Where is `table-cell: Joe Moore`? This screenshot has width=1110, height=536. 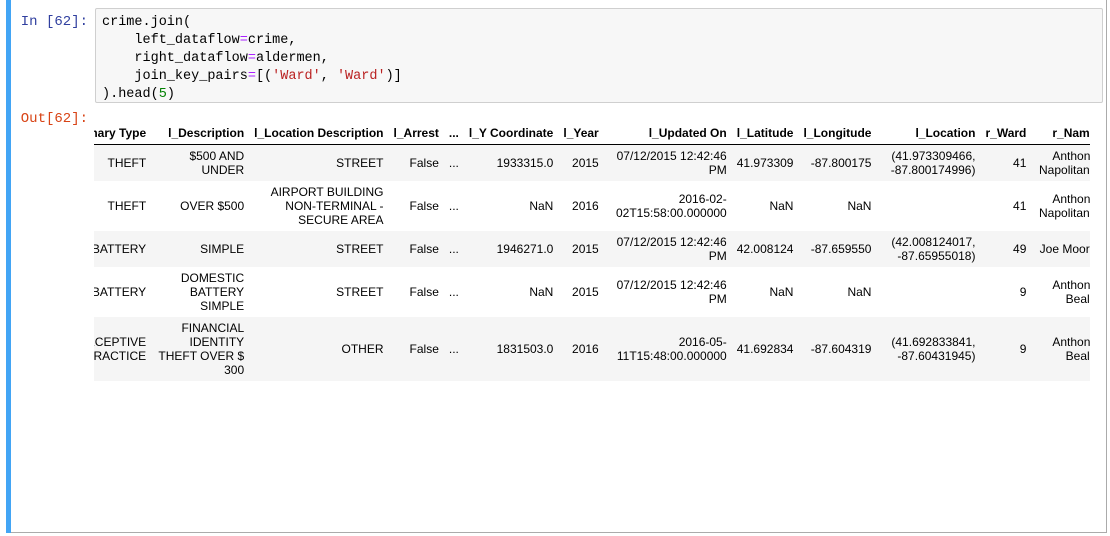
table-cell: Joe Moore is located at coordinates (1064, 249).